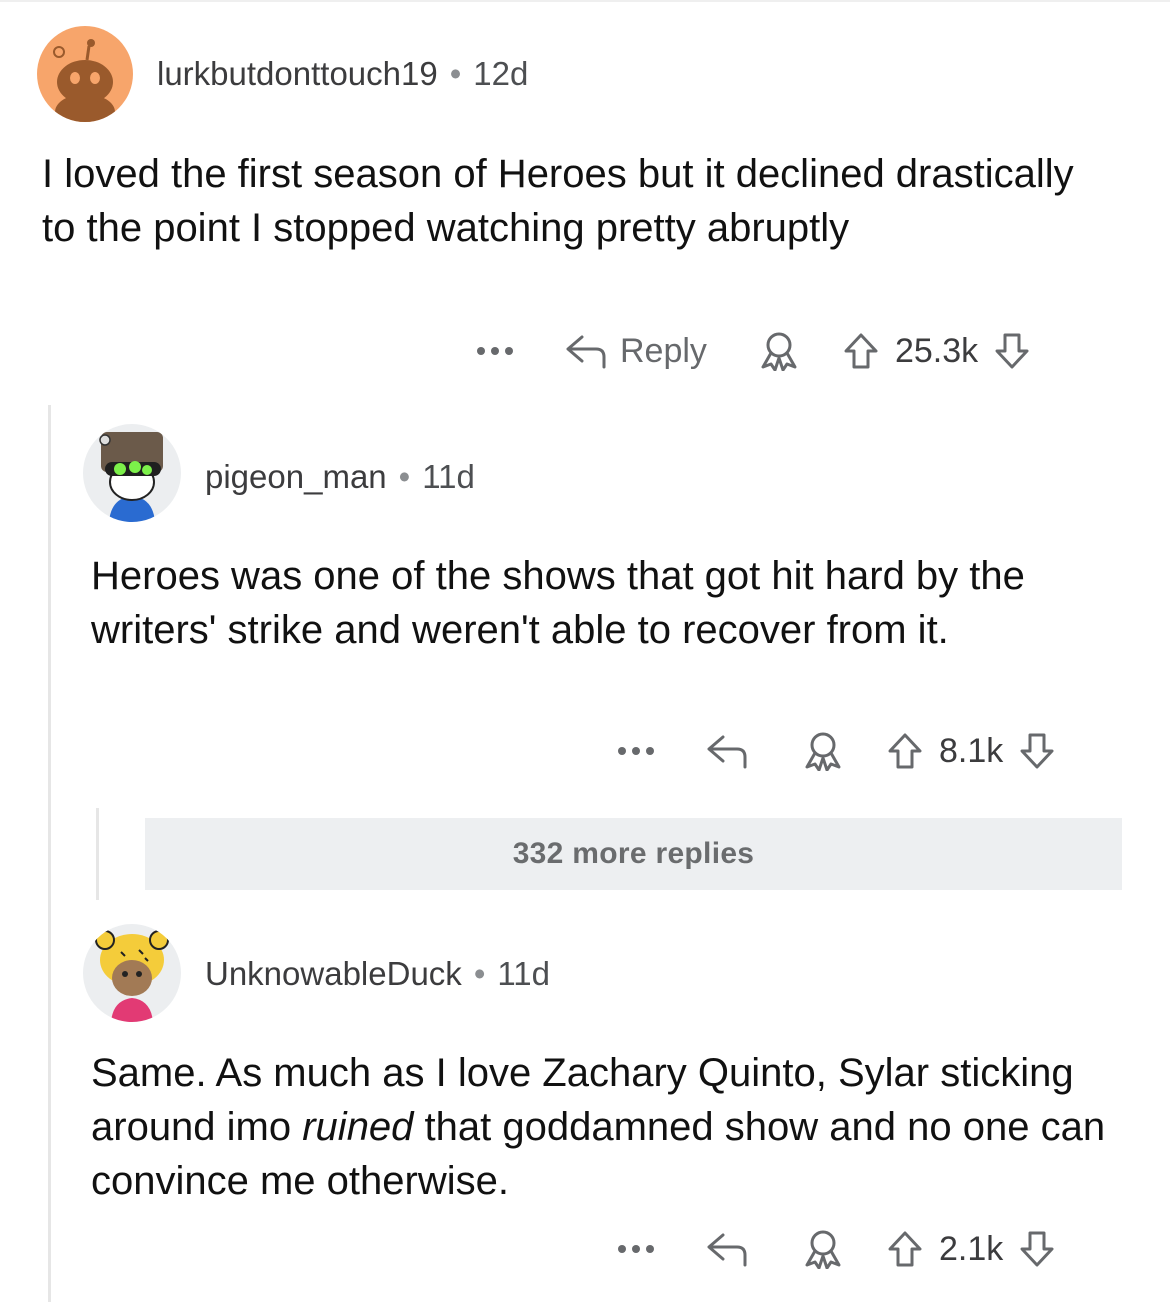  I want to click on vote-score: 2.1k, so click(971, 1248).